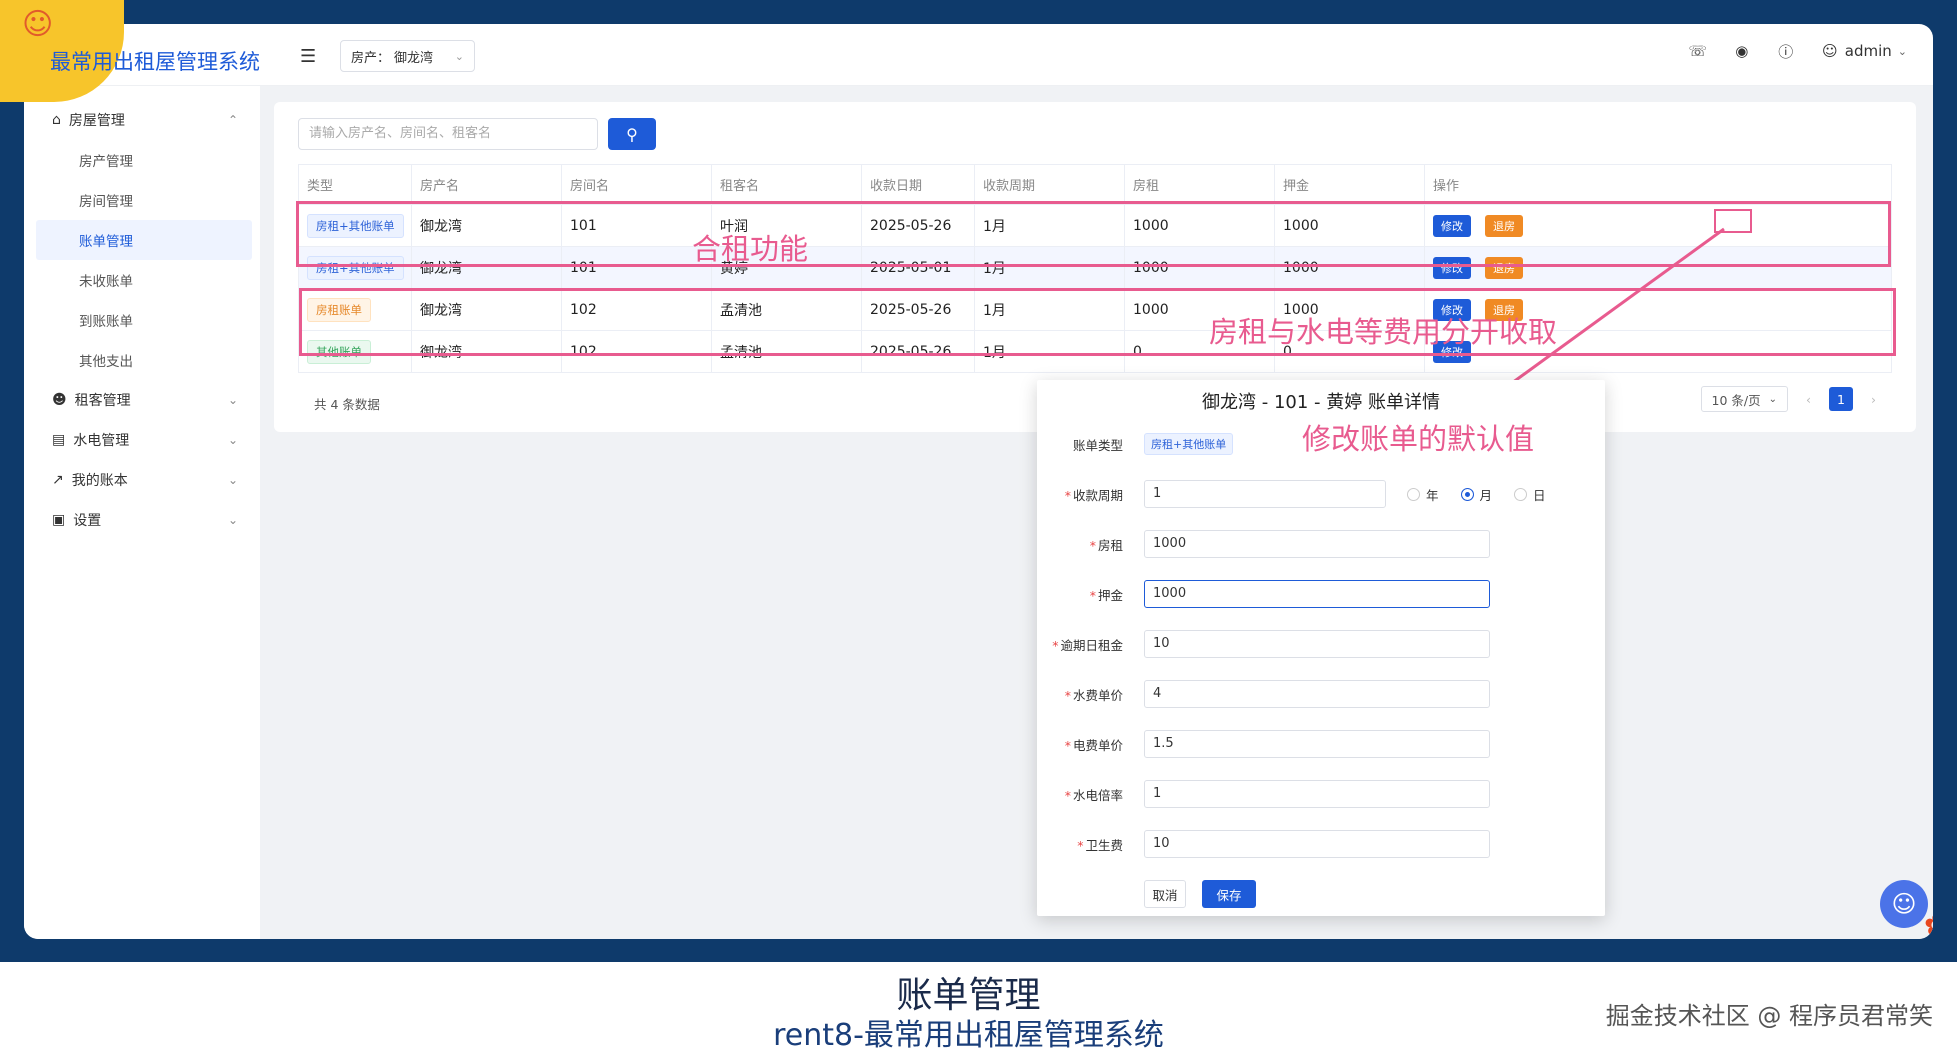 The width and height of the screenshot is (1957, 1058). I want to click on sidebar-group-label: 房屋管理, so click(96, 121).